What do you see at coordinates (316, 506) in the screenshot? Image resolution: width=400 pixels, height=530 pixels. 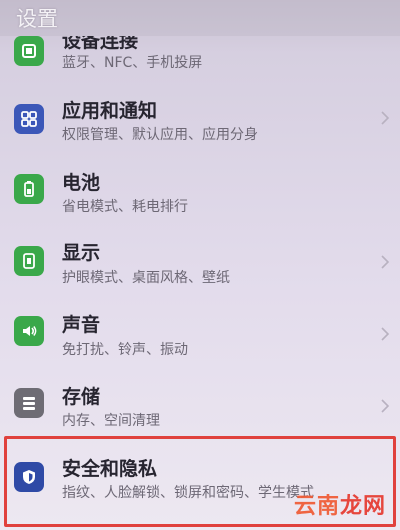 I see `watermark-text-1: 云南` at bounding box center [316, 506].